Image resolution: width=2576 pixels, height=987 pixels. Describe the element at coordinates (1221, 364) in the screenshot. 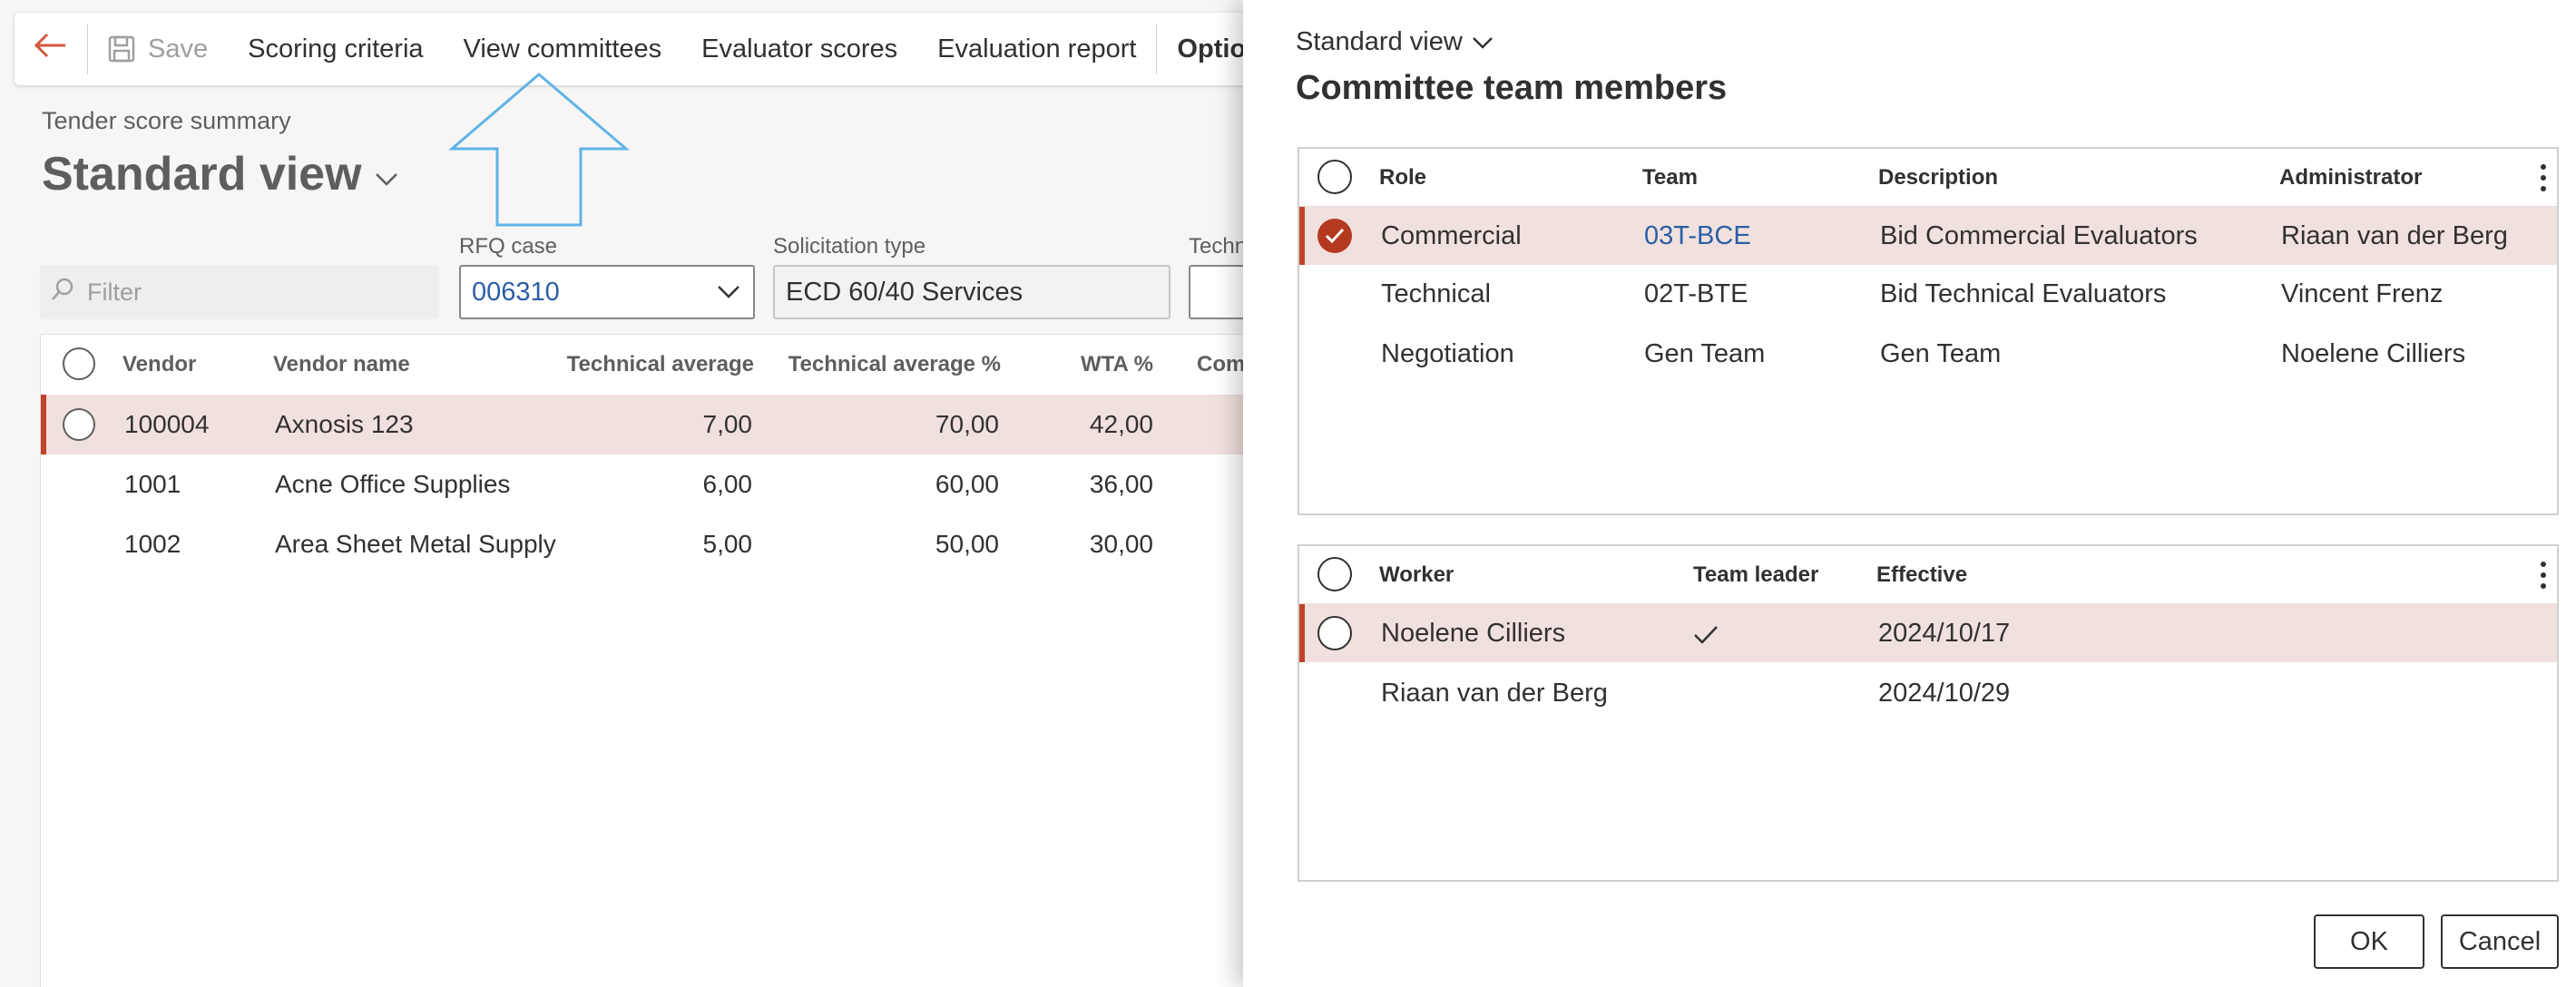

I see `column-header-com: Com` at that location.